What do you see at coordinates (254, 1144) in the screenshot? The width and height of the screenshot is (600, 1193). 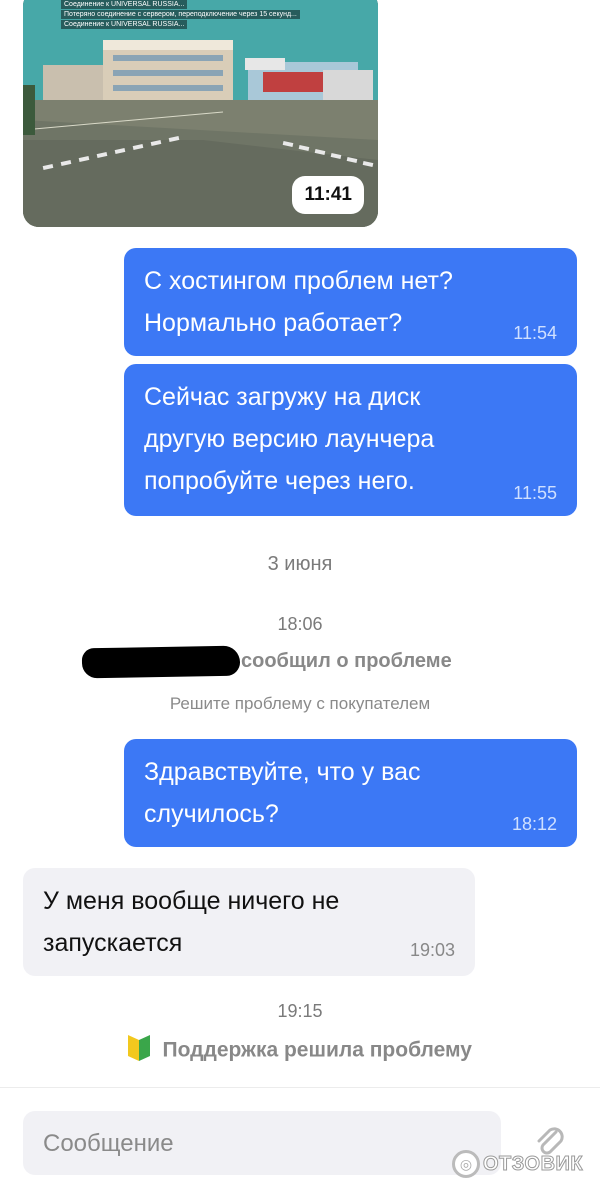 I see `message-input` at bounding box center [254, 1144].